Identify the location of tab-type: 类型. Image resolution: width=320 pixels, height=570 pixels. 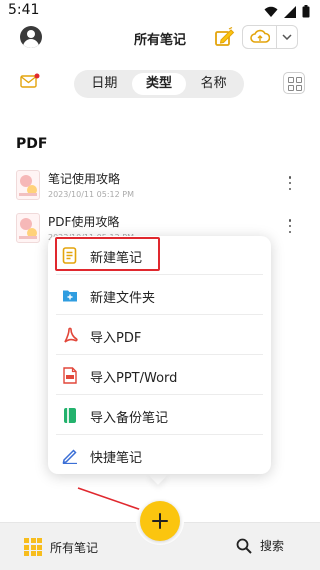
(159, 84).